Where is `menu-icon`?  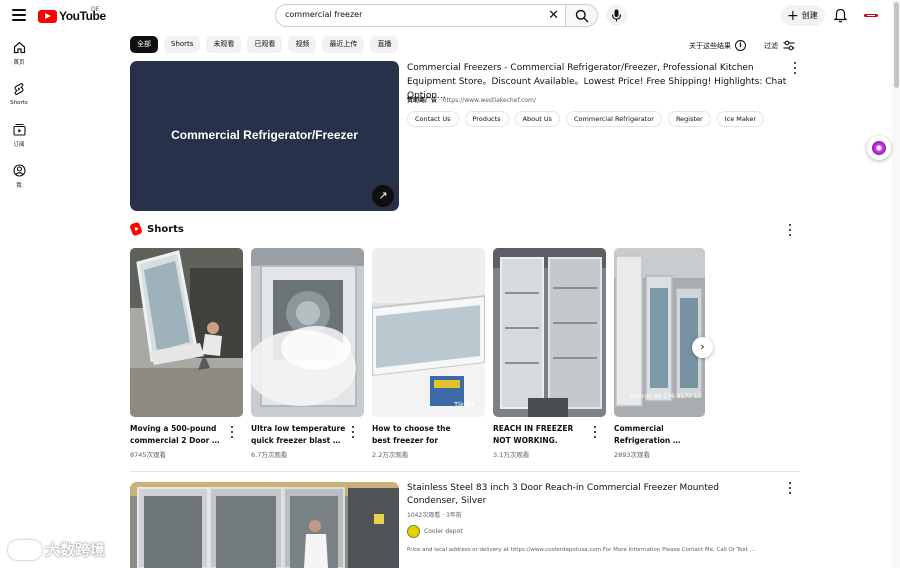
menu-icon is located at coordinates (19, 15).